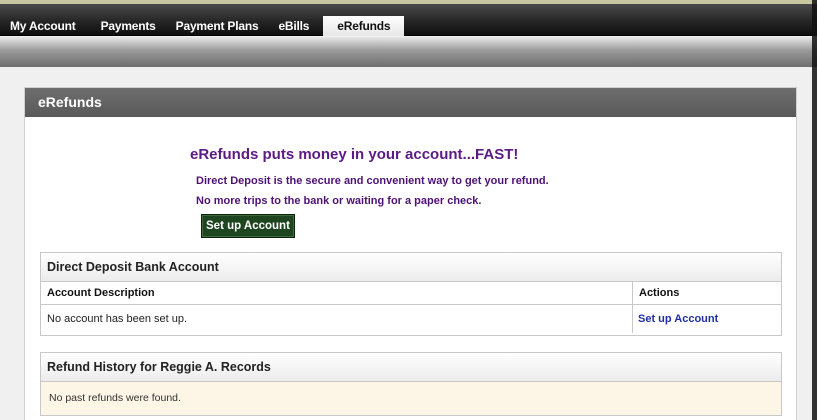 This screenshot has height=420, width=817. I want to click on tab-erefunds: eRefunds, so click(364, 26).